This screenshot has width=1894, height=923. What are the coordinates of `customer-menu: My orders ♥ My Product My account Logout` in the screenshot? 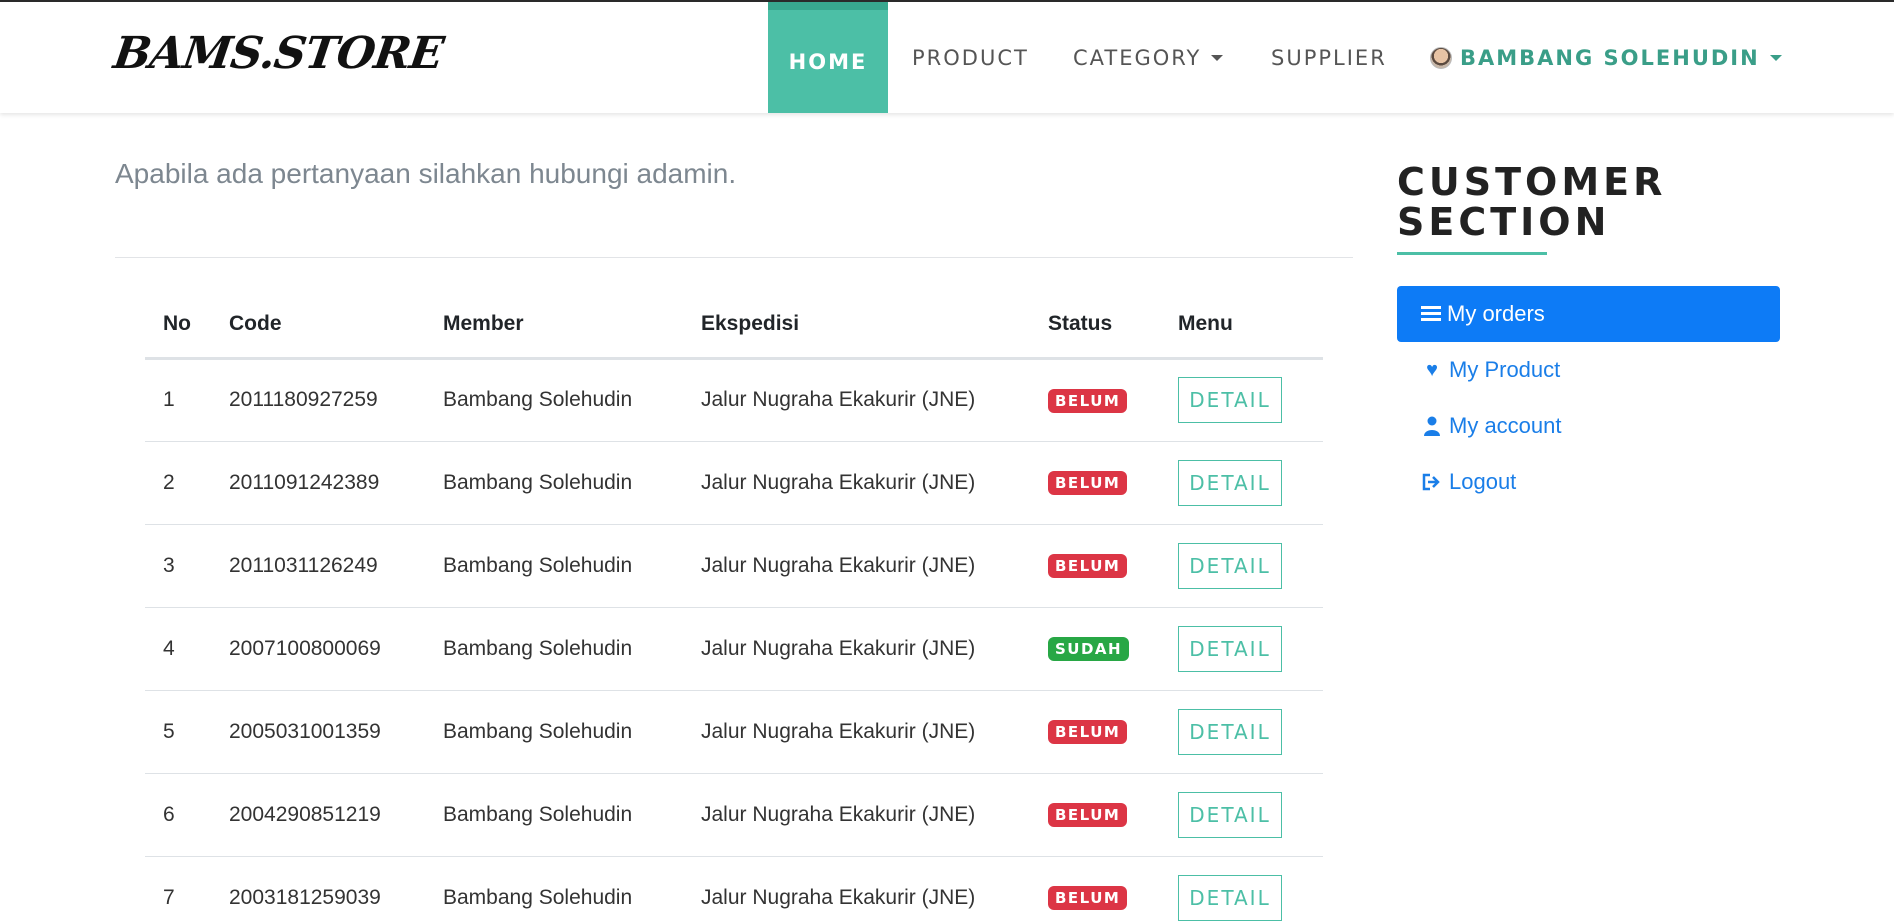 It's located at (1588, 398).